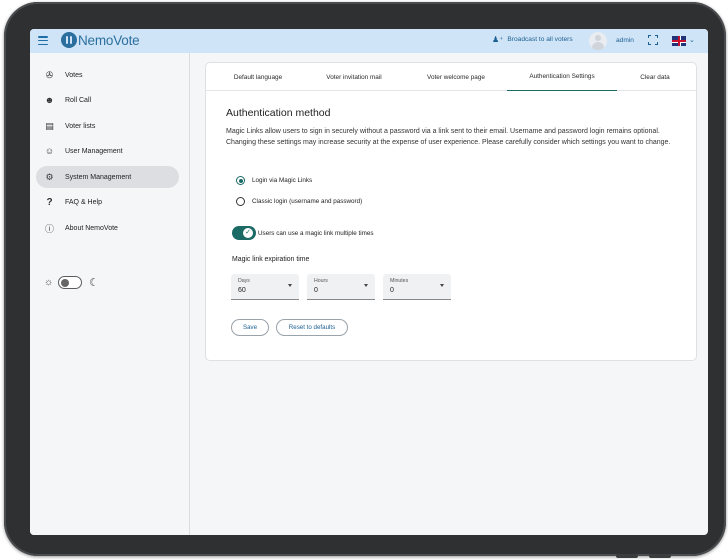 This screenshot has width=728, height=560. I want to click on sidebar-item-label: FAQ & Help, so click(83, 202).